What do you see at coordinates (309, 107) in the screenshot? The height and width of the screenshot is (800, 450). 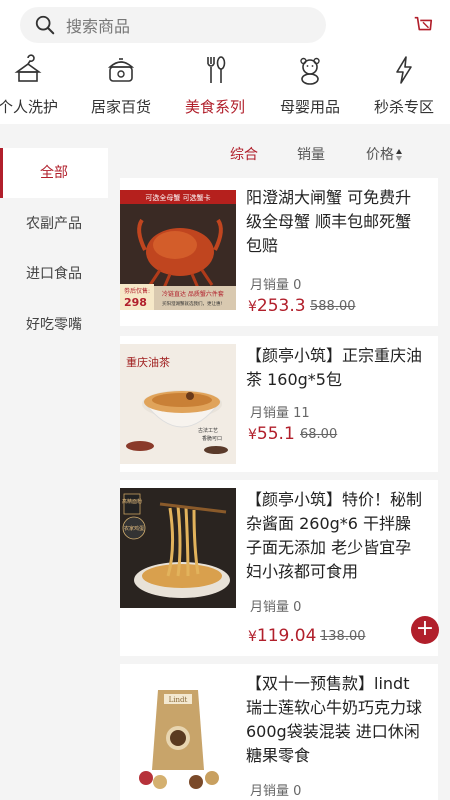 I see `category-label: 母婴用品` at bounding box center [309, 107].